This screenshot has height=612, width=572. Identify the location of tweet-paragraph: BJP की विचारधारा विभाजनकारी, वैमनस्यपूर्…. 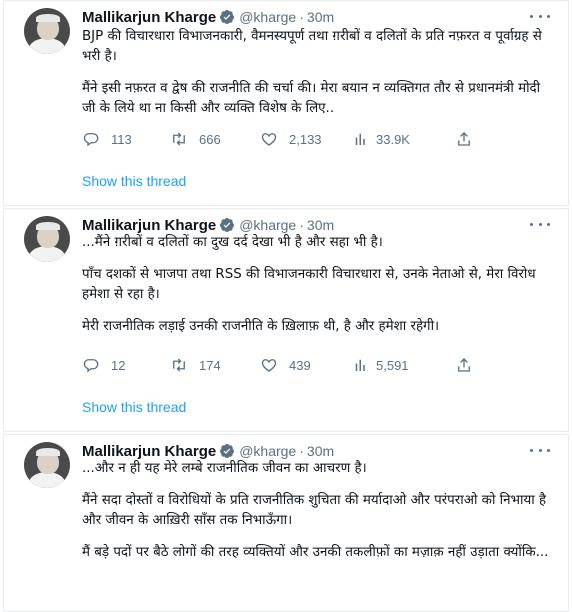
(312, 46).